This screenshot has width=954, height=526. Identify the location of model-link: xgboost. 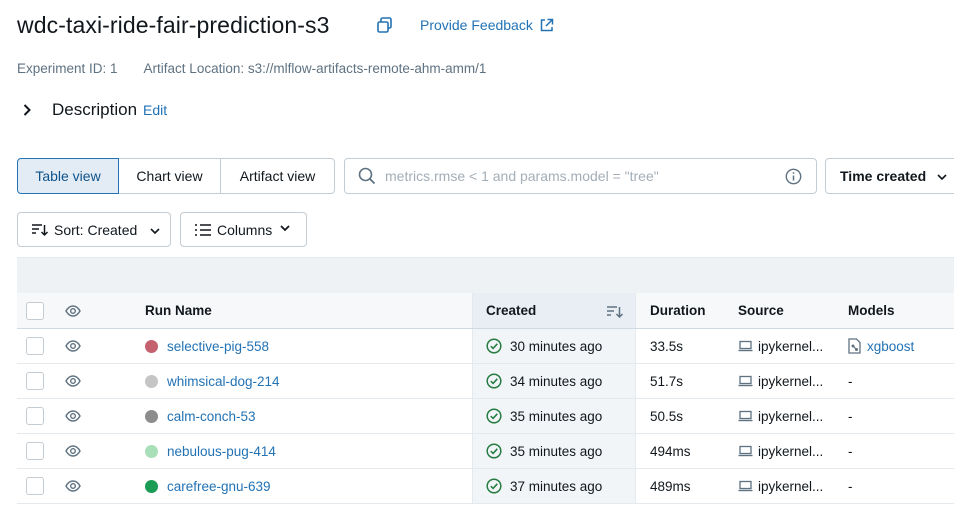
(890, 346).